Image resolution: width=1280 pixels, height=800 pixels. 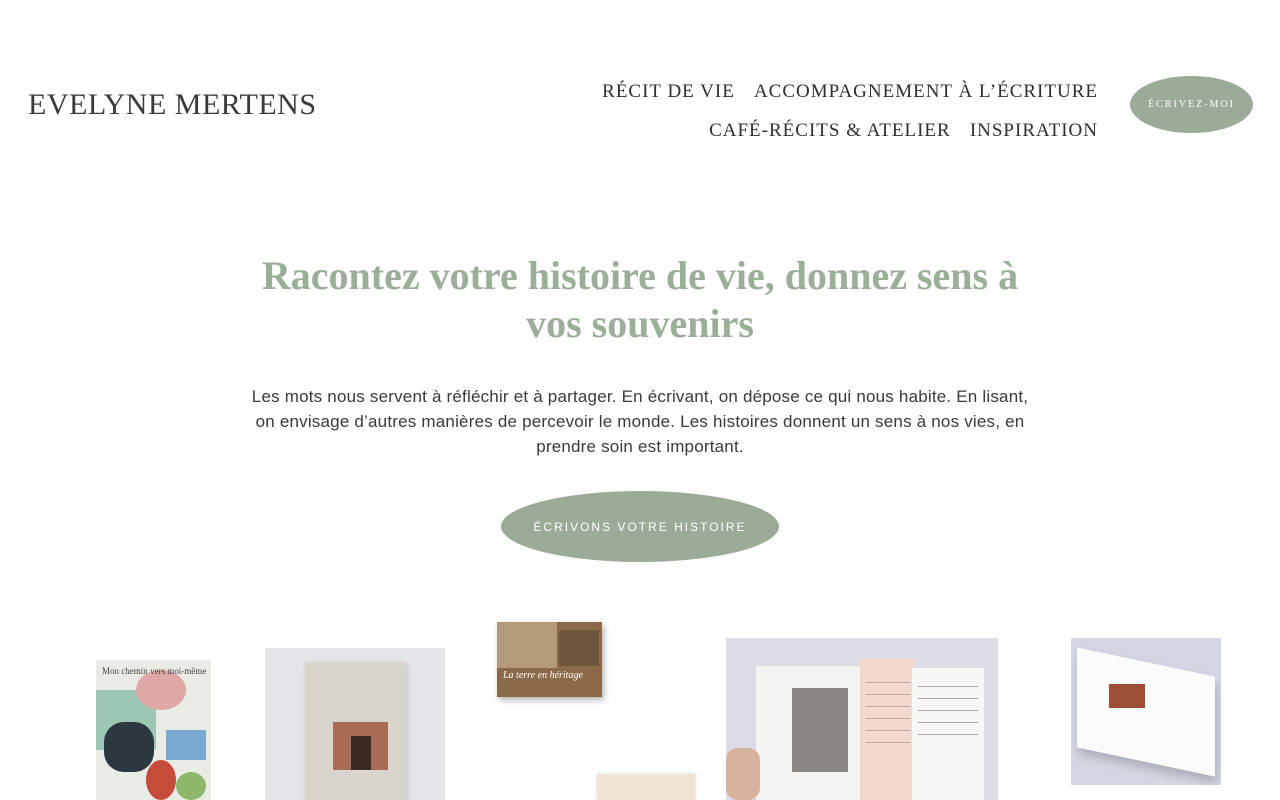 What do you see at coordinates (926, 91) in the screenshot?
I see `nav-item-accompagnement: ACCOMPAGNEMENT À L’ÉCRITURE` at bounding box center [926, 91].